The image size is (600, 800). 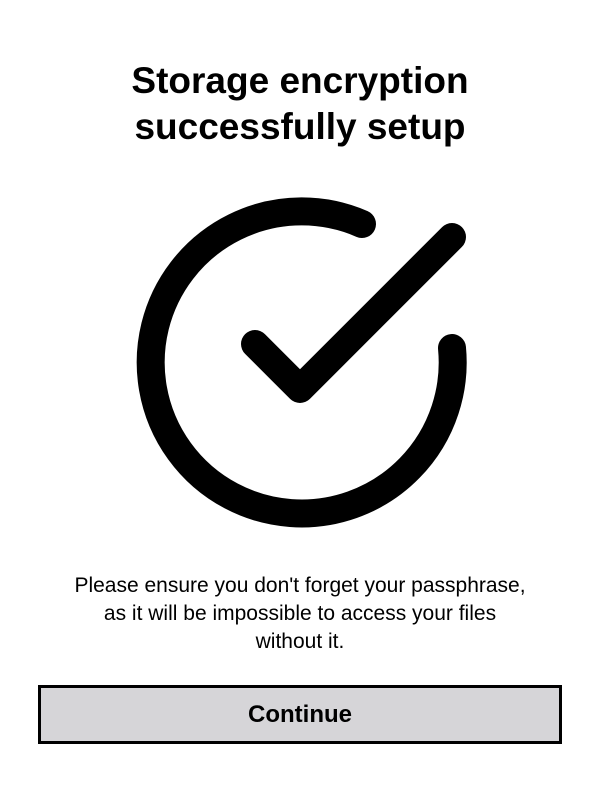 I want to click on checkmark-stroke, so click(x=353, y=313).